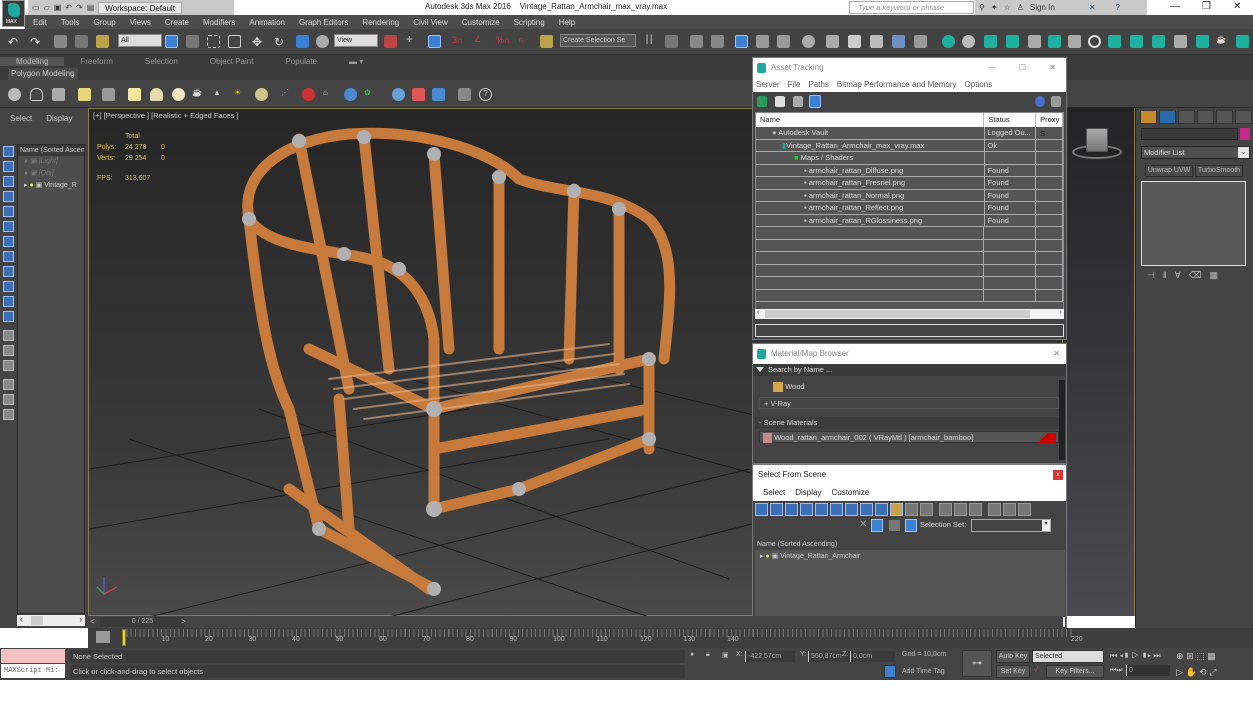 Image resolution: width=1253 pixels, height=705 pixels. Describe the element at coordinates (171, 41) in the screenshot. I see `select-object-icon` at that location.